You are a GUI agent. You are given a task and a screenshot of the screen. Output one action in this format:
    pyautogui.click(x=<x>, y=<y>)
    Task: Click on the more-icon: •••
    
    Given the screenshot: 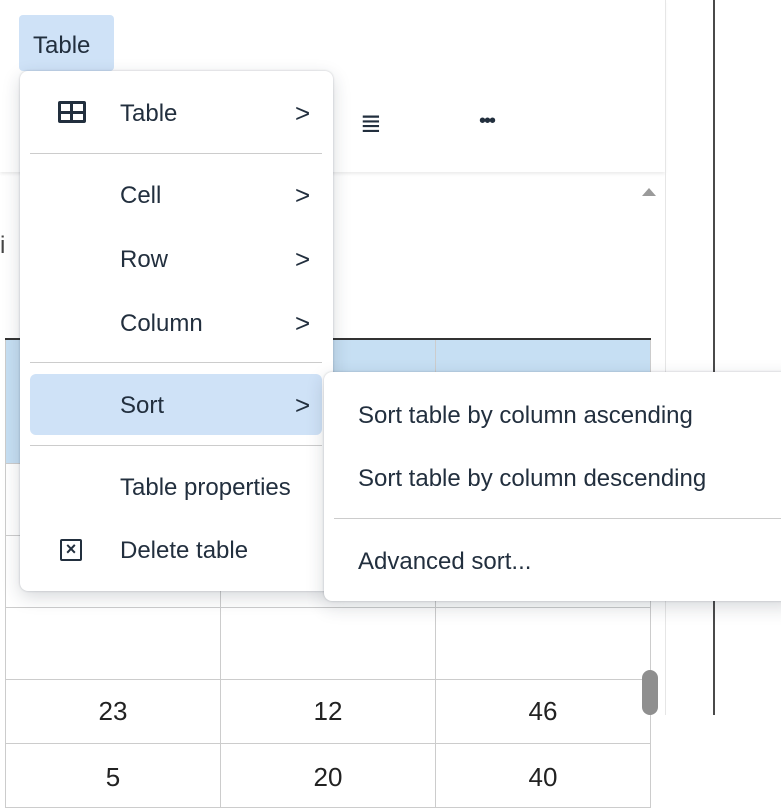 What is the action you would take?
    pyautogui.click(x=487, y=121)
    